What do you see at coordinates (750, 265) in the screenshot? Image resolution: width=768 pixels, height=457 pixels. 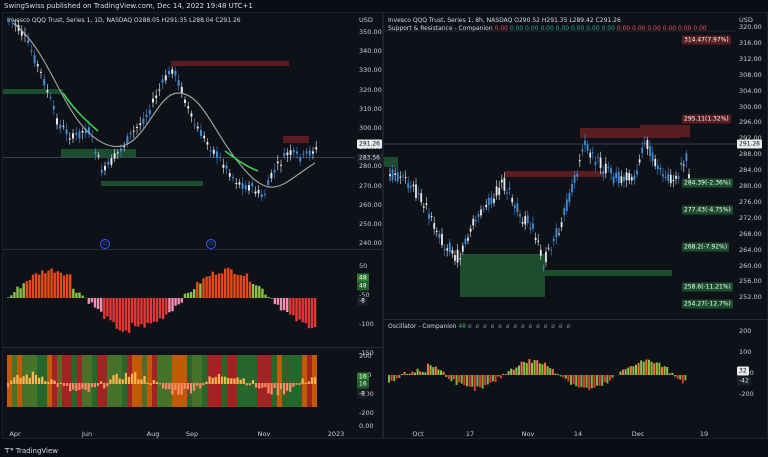 I see `axis-tick: 260.00` at bounding box center [750, 265].